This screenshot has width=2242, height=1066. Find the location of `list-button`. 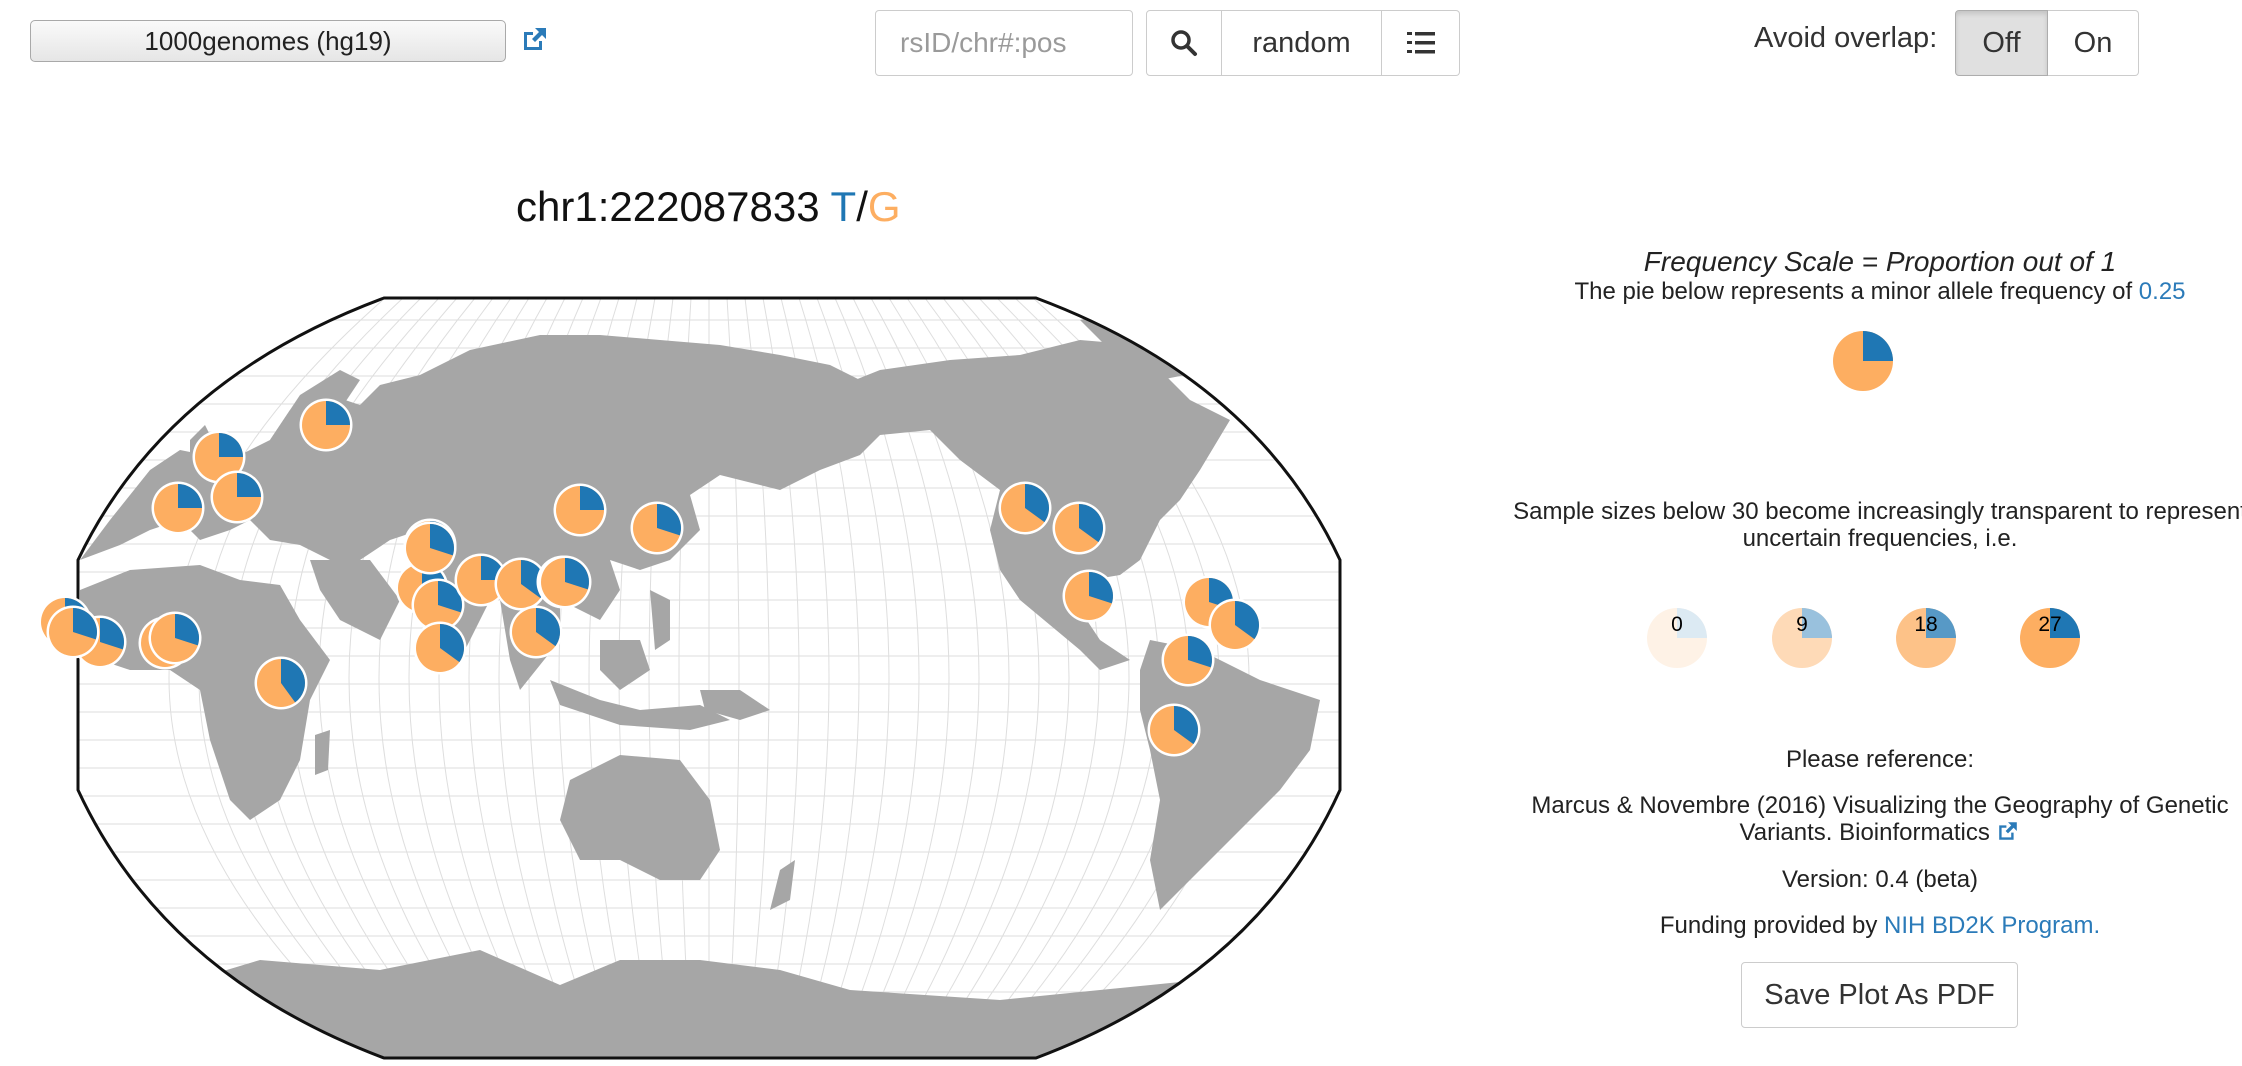

list-button is located at coordinates (1421, 43).